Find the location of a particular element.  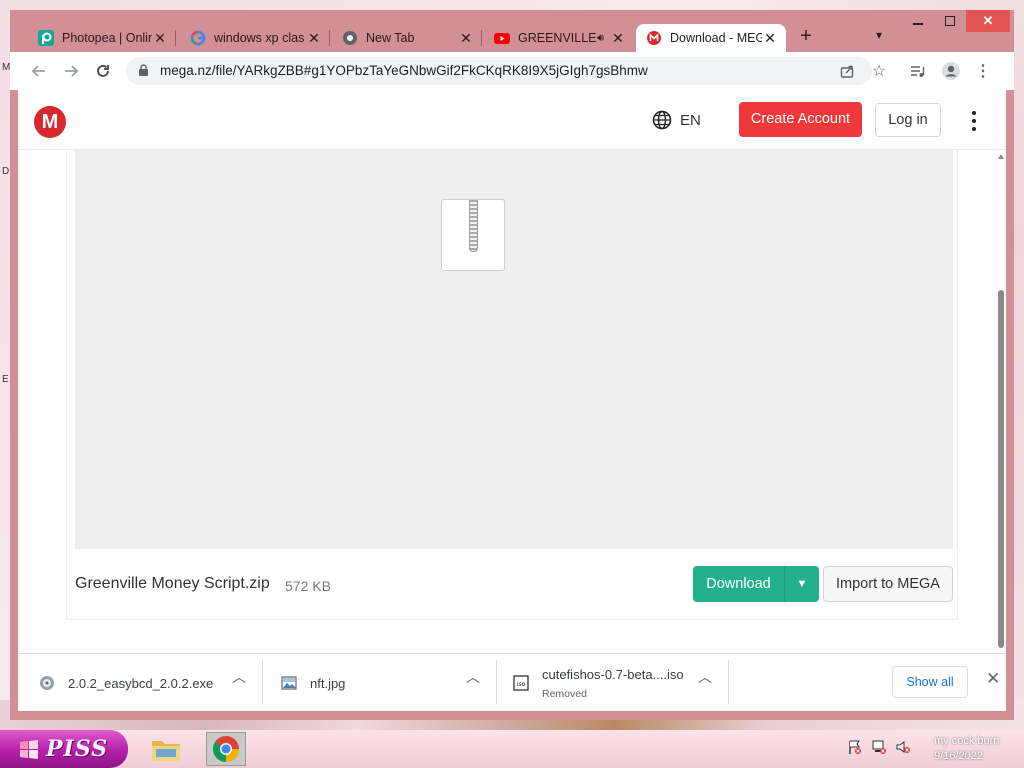

profile-avatar is located at coordinates (951, 71).